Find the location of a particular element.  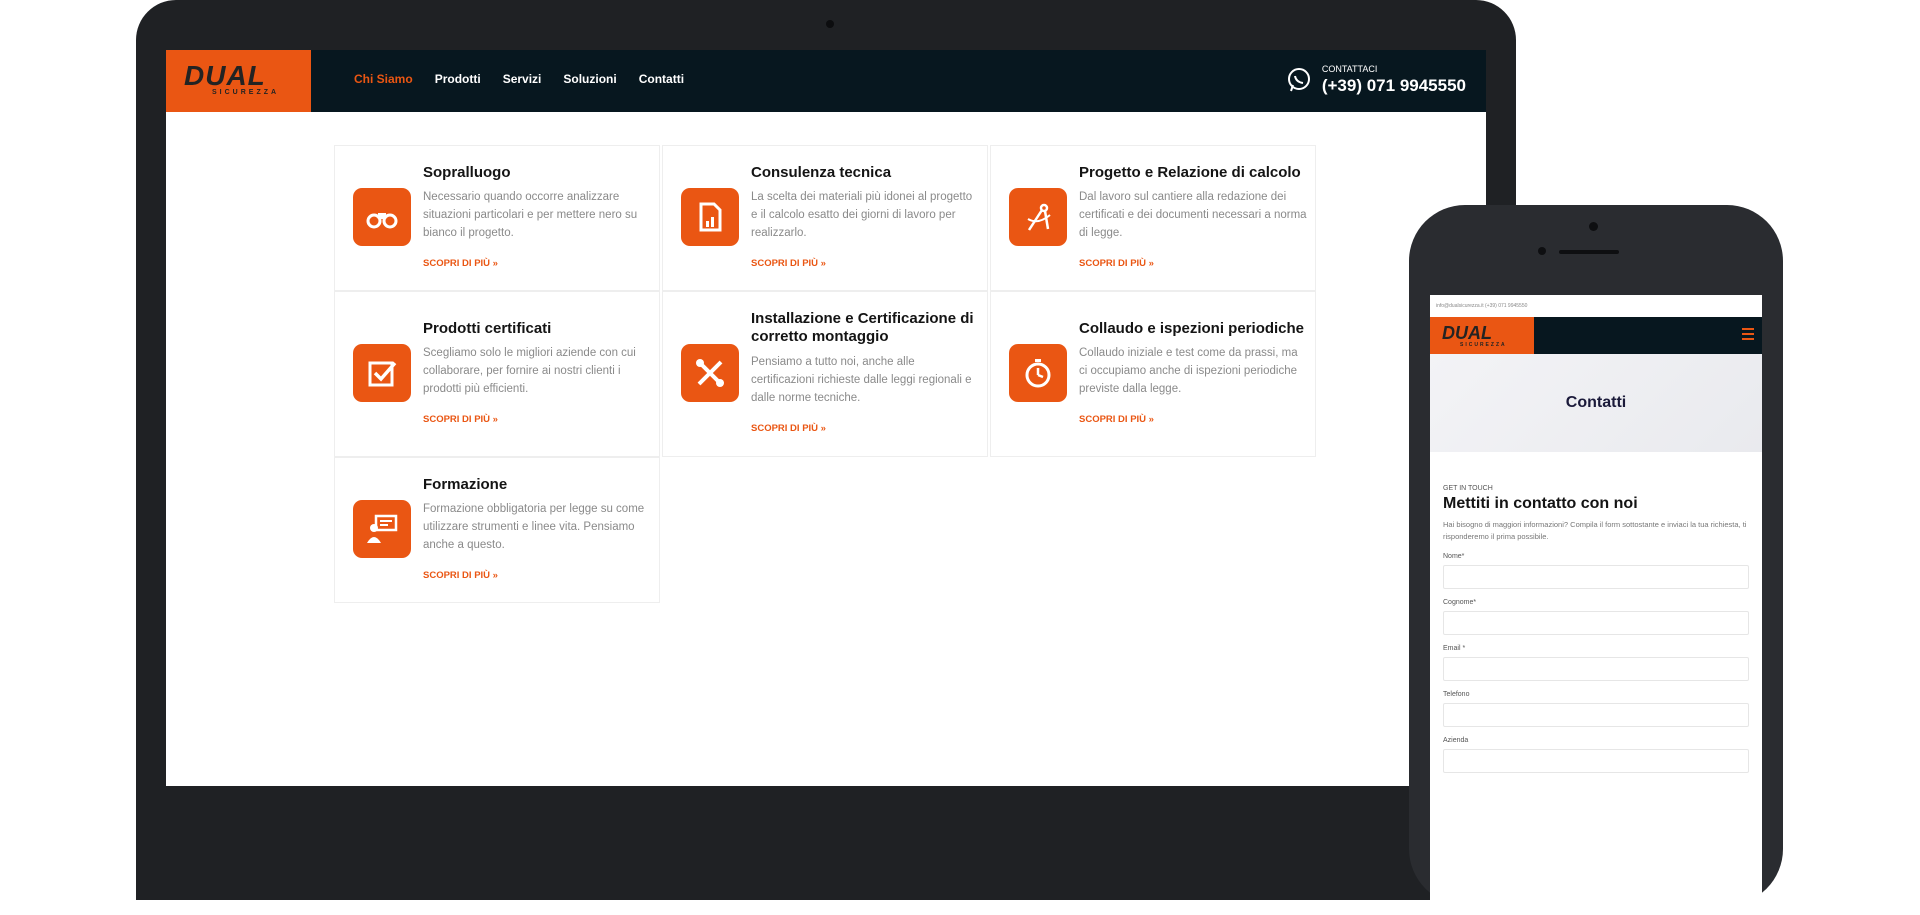

service-title: Consulenza tecnica is located at coordinates (821, 172).